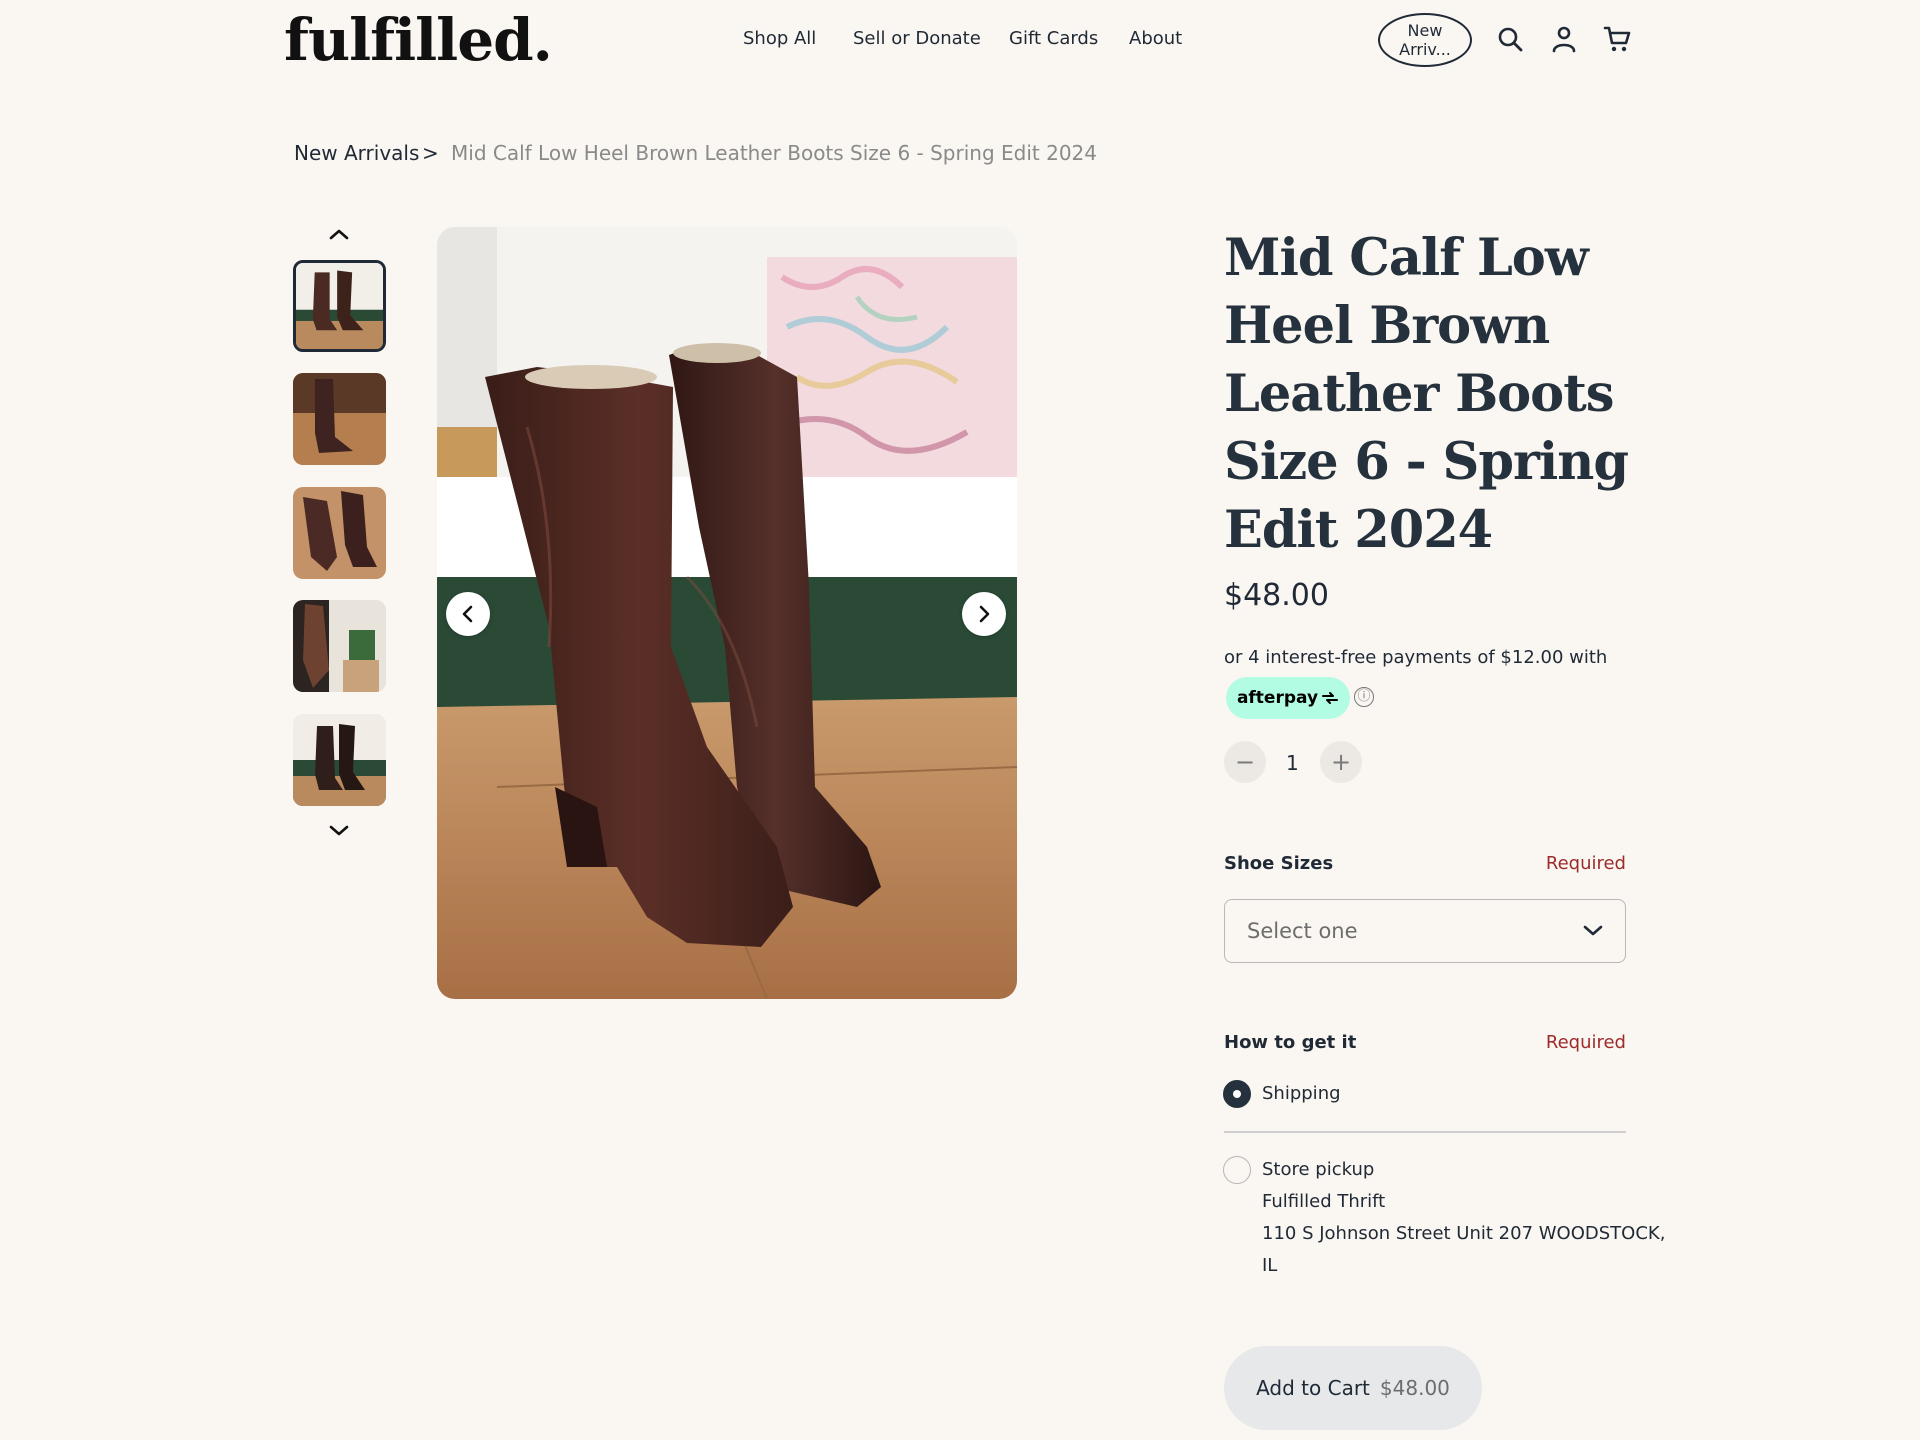 The width and height of the screenshot is (1920, 1440). I want to click on add-to-cart-label: Add to Cart, so click(1313, 1388).